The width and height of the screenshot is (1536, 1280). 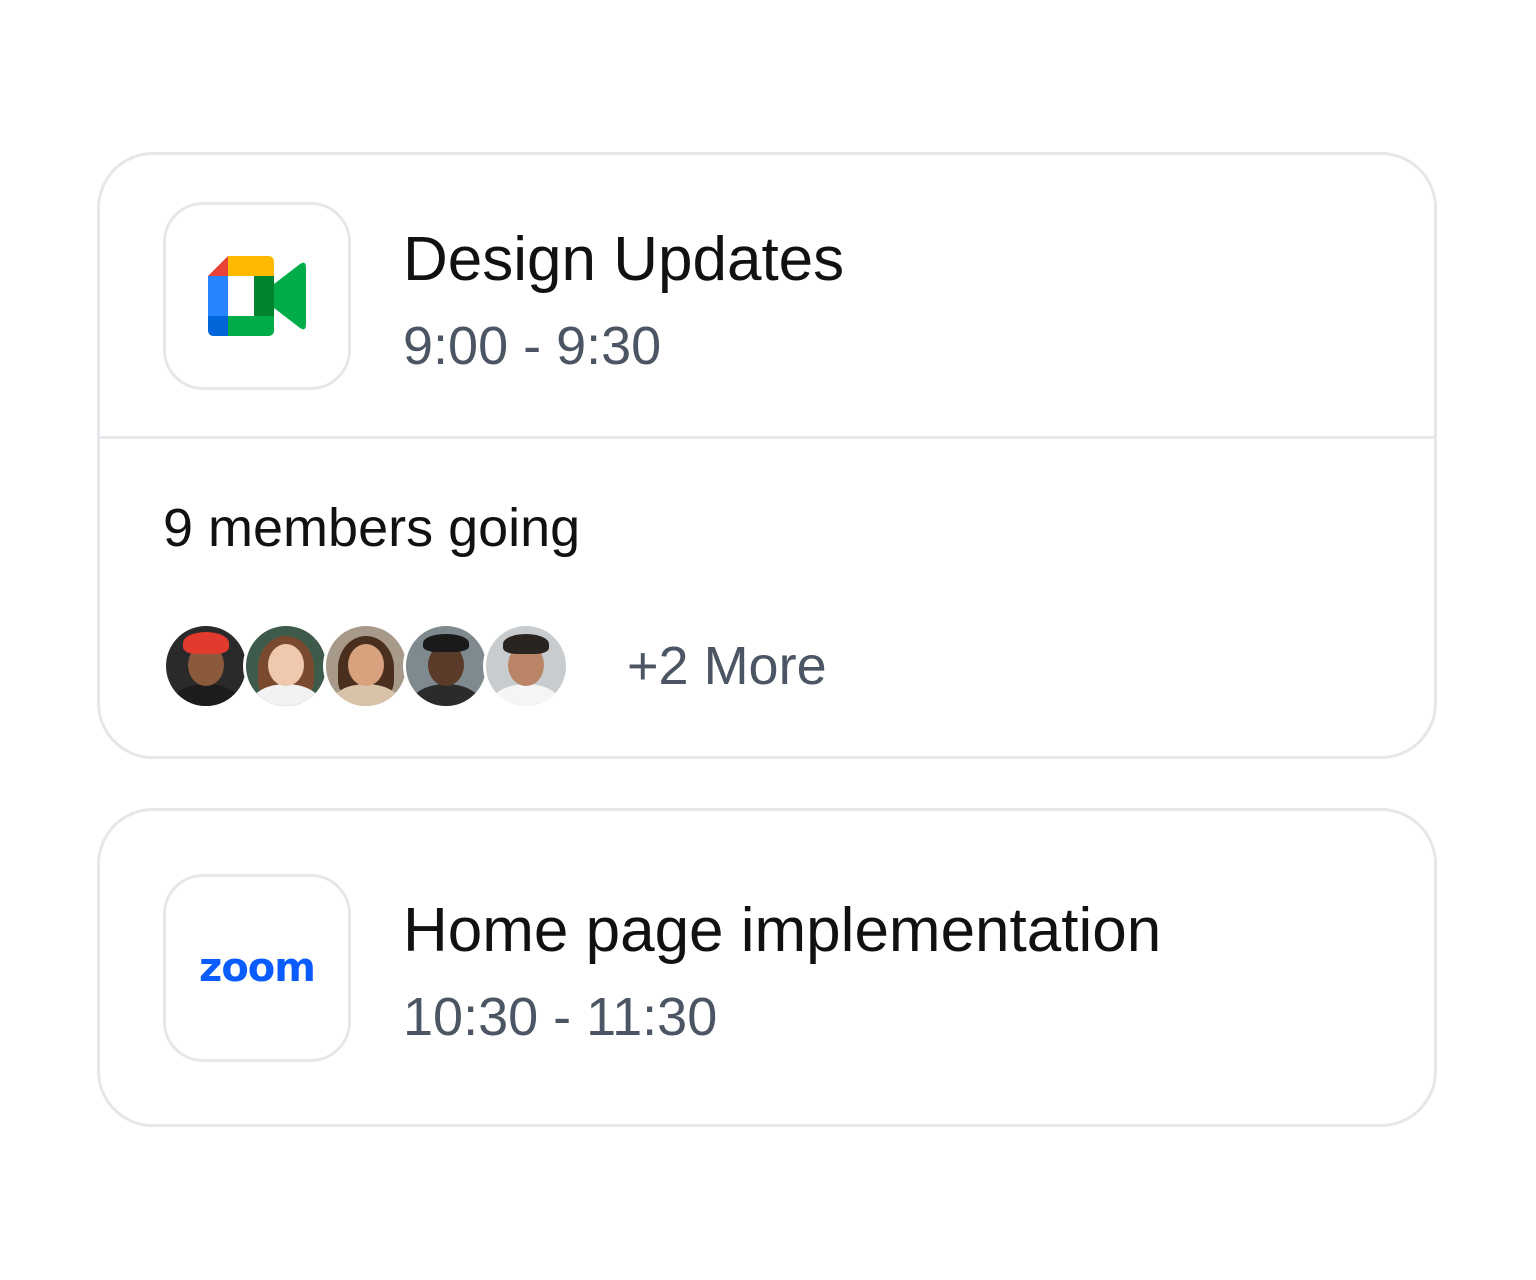 I want to click on more-members-link: +2 More, so click(x=727, y=666).